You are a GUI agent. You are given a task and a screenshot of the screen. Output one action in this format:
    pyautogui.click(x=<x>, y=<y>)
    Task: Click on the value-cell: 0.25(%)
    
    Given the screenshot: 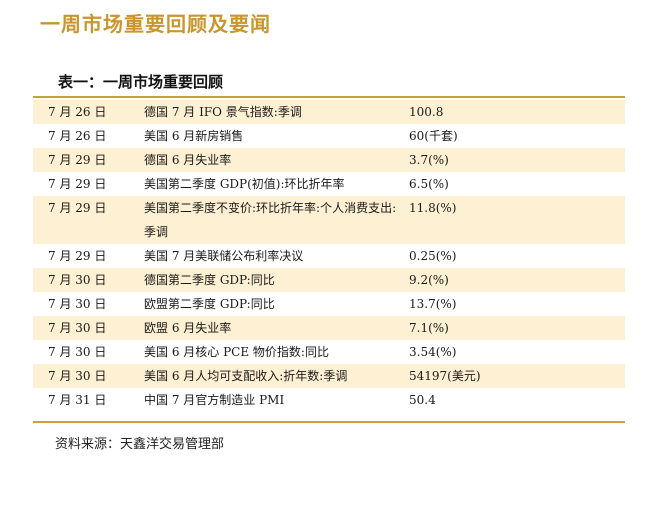 What is the action you would take?
    pyautogui.click(x=433, y=256)
    